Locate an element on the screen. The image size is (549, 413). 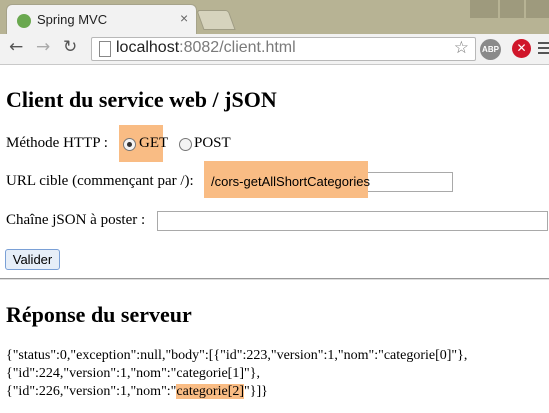
back-icon: ← is located at coordinates (16, 47).